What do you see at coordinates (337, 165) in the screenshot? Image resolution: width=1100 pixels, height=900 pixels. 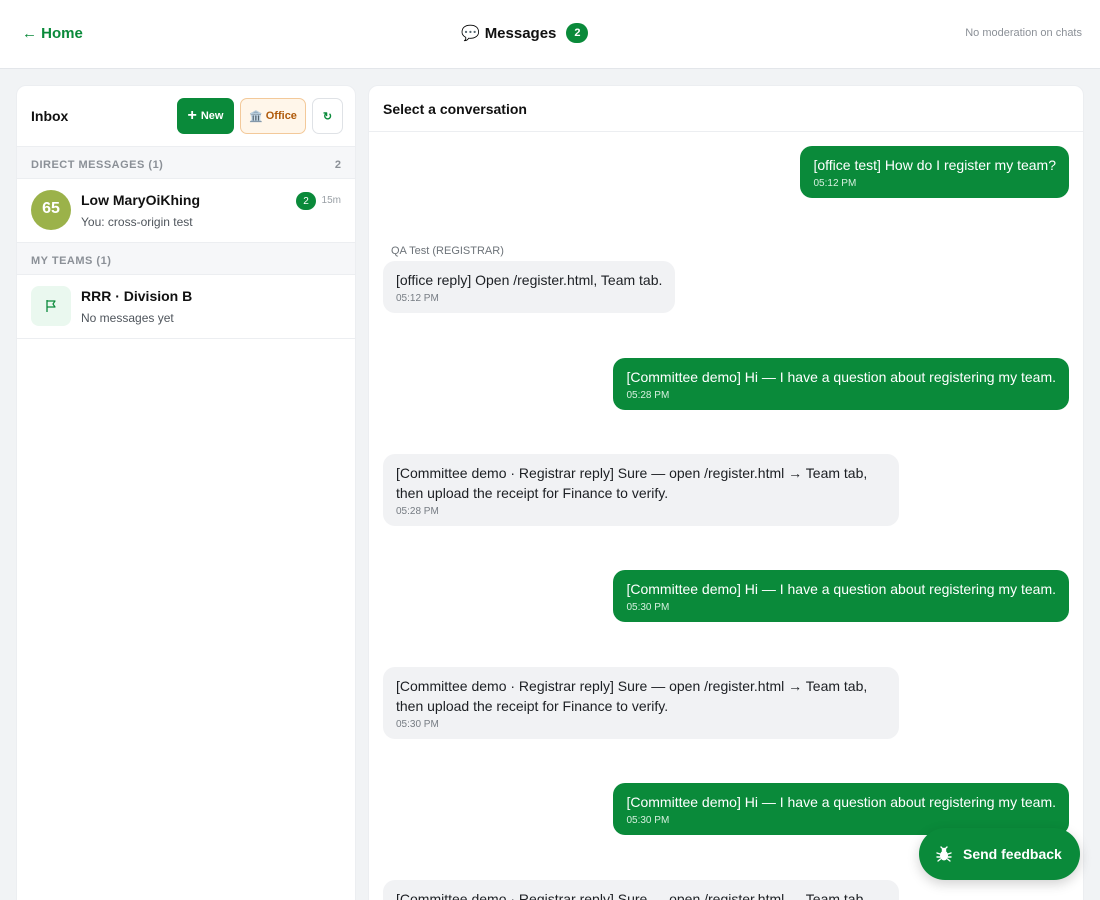 I see `section-count: 2` at bounding box center [337, 165].